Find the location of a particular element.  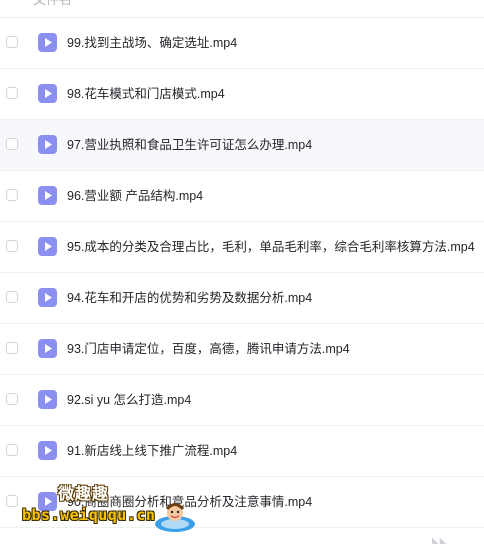

file-name: 91.新店线上线下推广流程.mp4 is located at coordinates (152, 451).